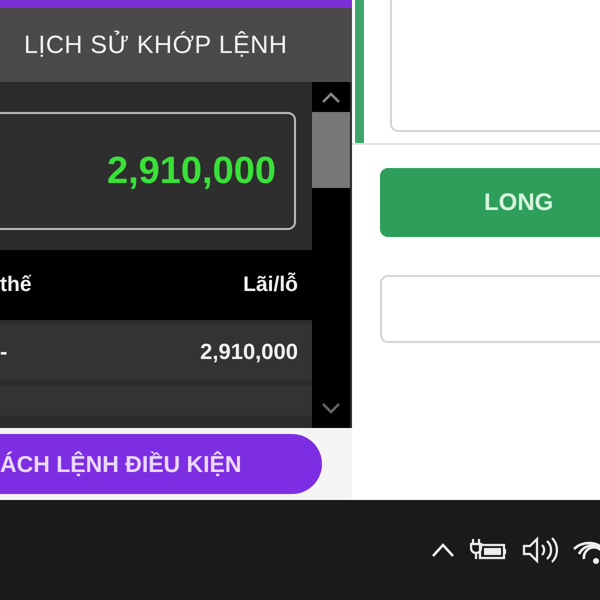 This screenshot has height=600, width=600. Describe the element at coordinates (249, 352) in the screenshot. I see `table-cell: 2,910,000` at that location.